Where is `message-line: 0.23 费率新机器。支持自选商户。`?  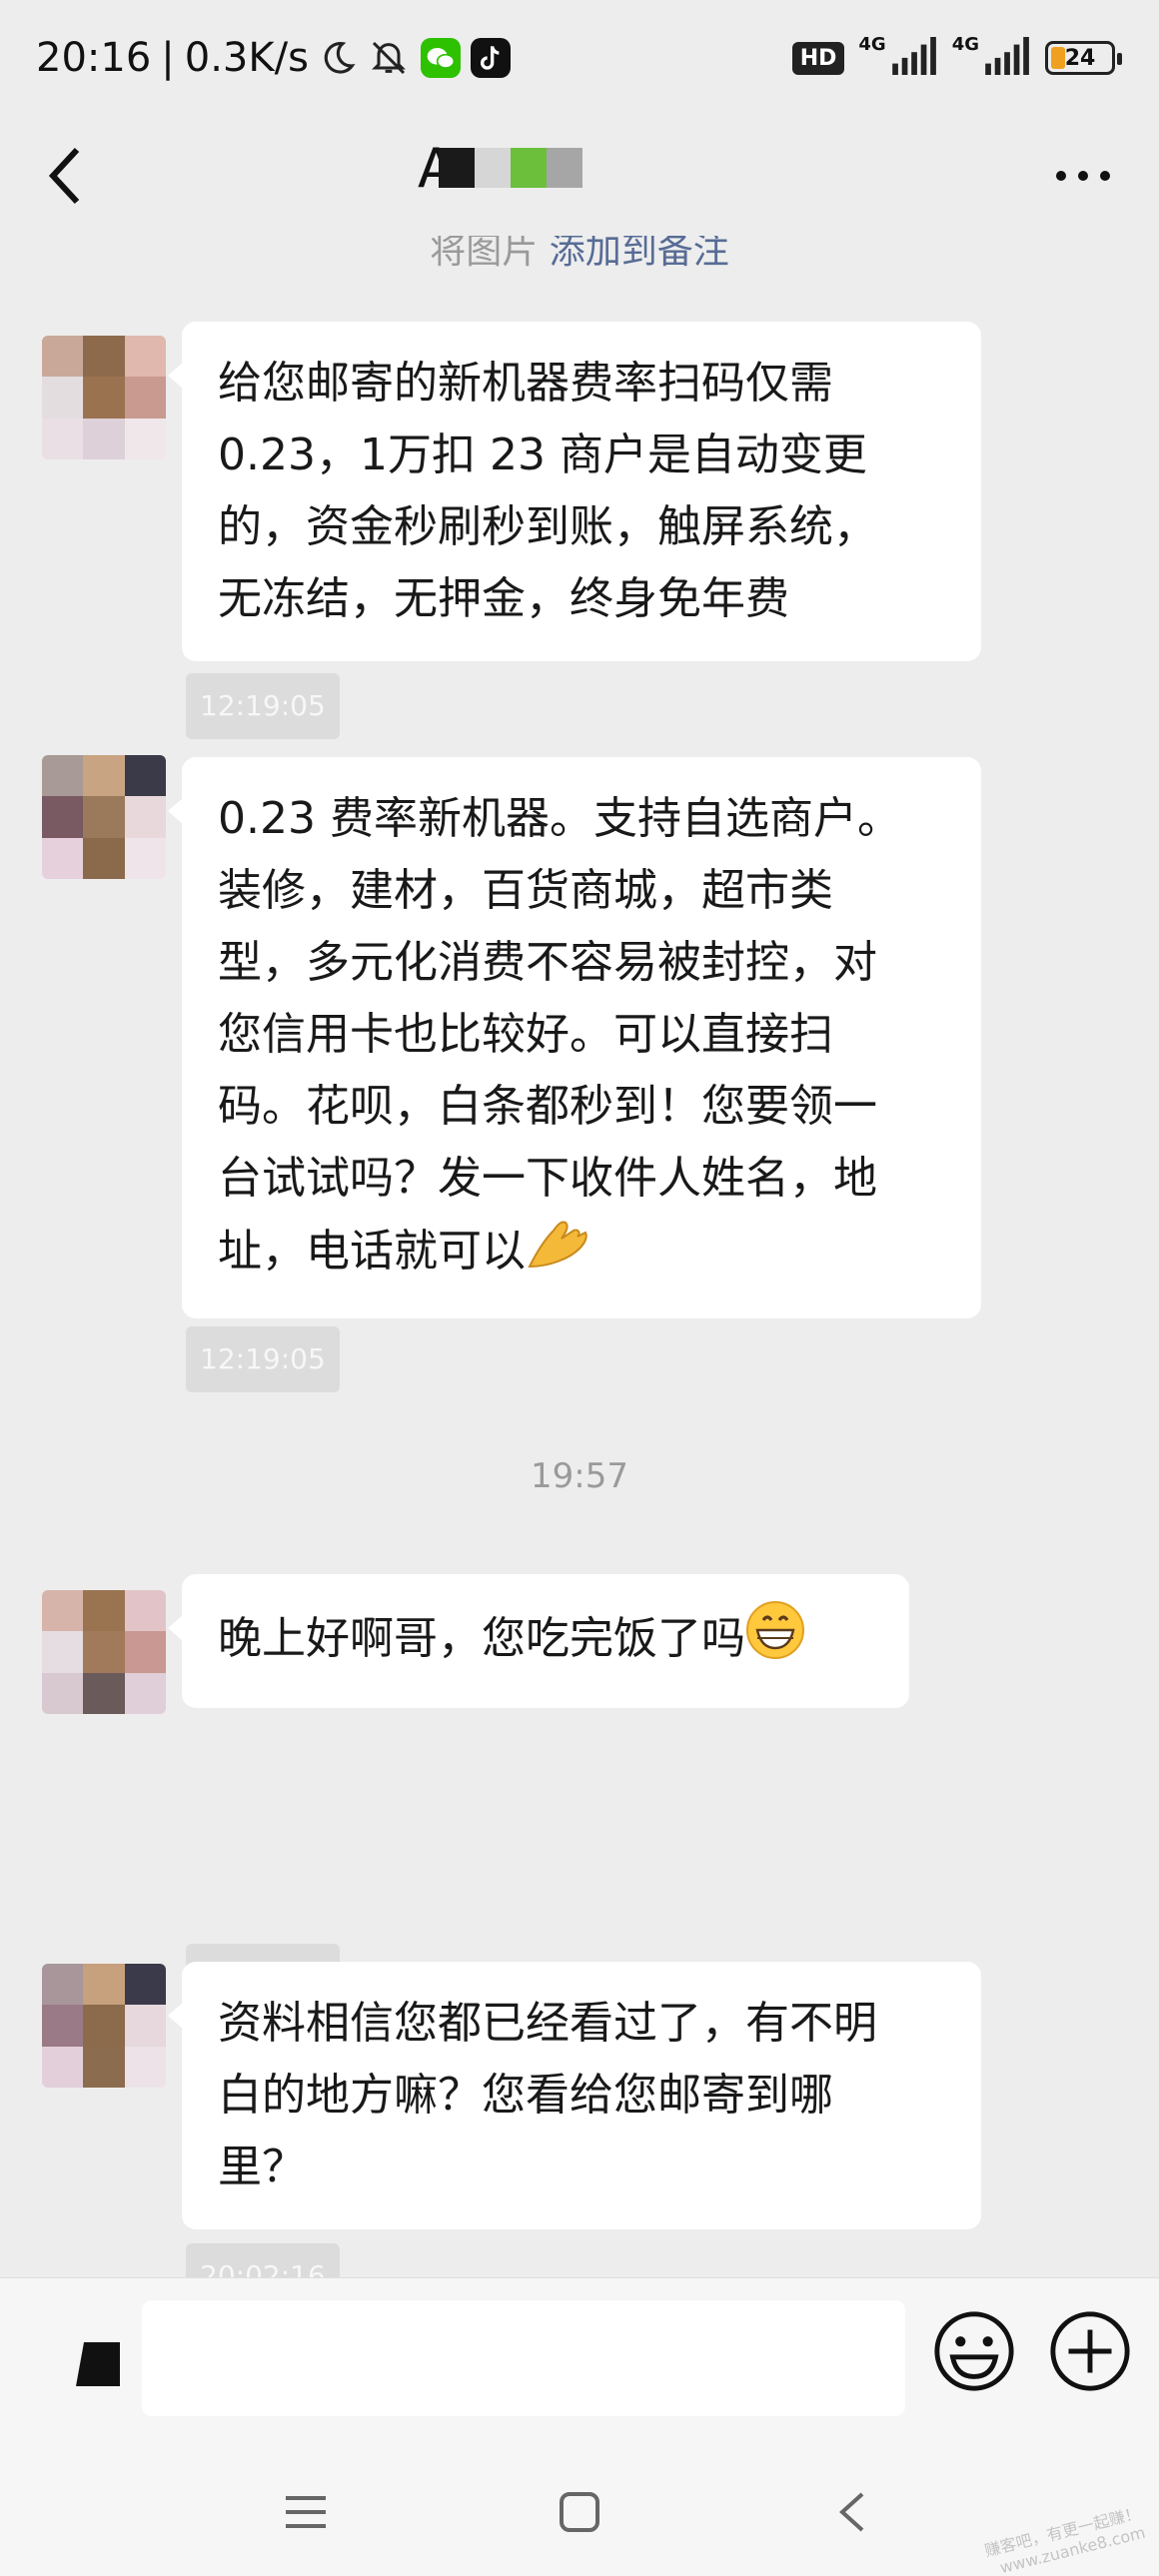
message-line: 0.23 费率新机器。支持自选商户。 is located at coordinates (559, 819).